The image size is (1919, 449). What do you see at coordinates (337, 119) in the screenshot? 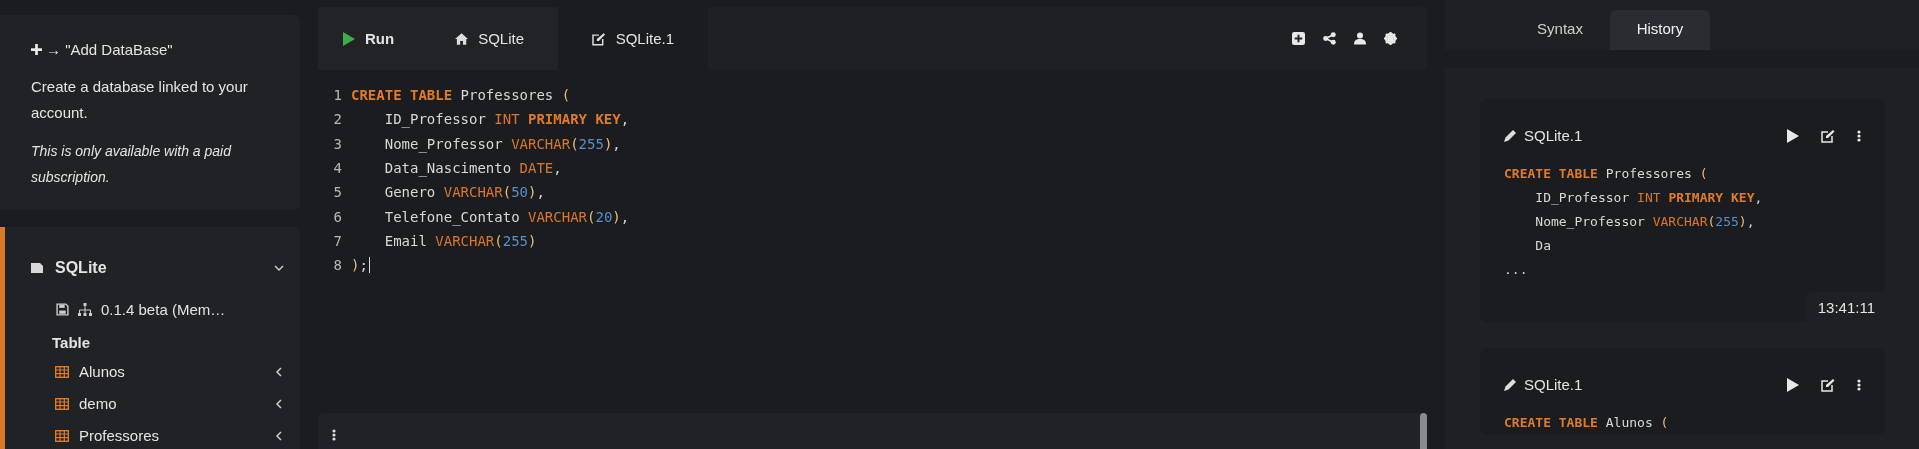
I see `line-number: 2` at bounding box center [337, 119].